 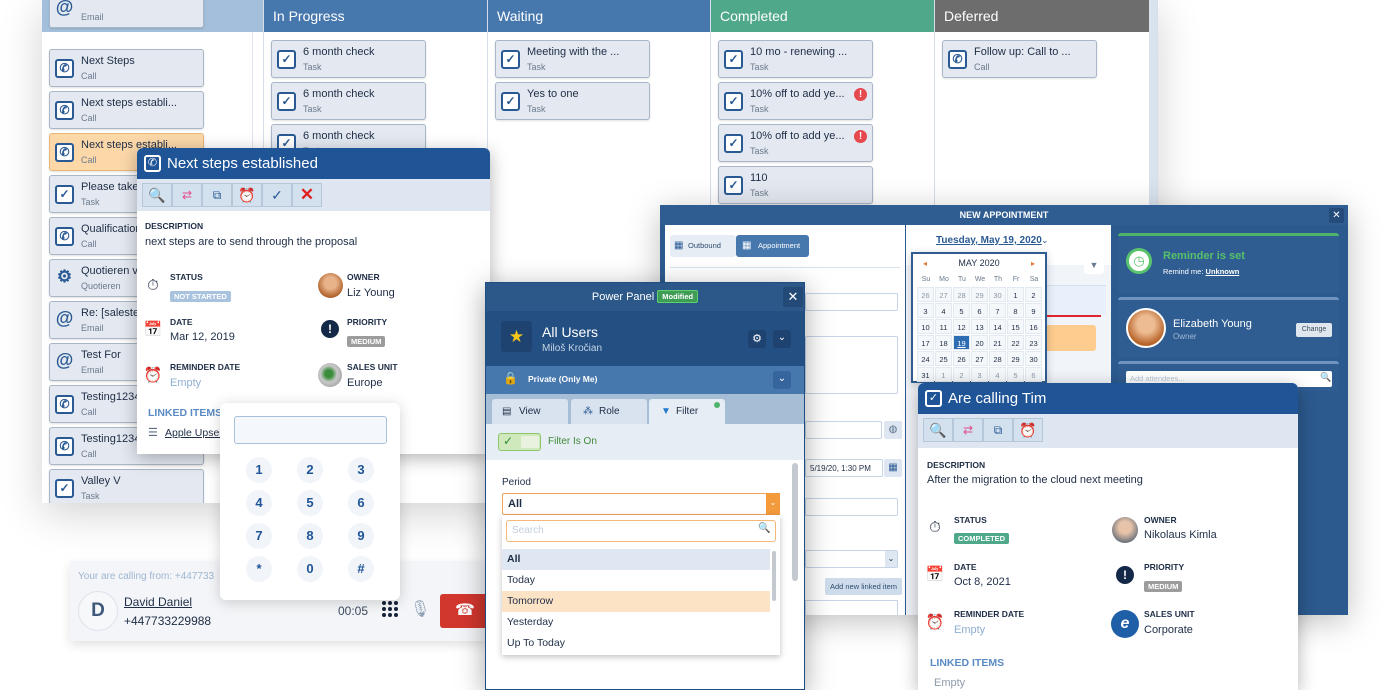 I want to click on linked-select: ⌄, so click(x=851, y=559).